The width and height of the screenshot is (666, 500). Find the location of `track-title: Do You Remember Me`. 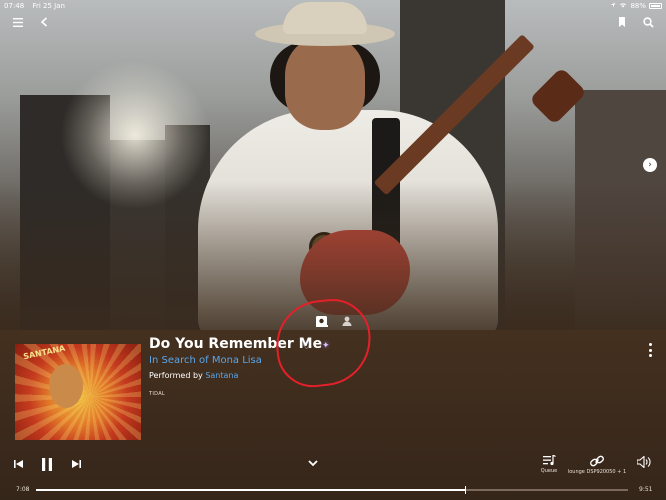

track-title: Do You Remember Me is located at coordinates (236, 344).